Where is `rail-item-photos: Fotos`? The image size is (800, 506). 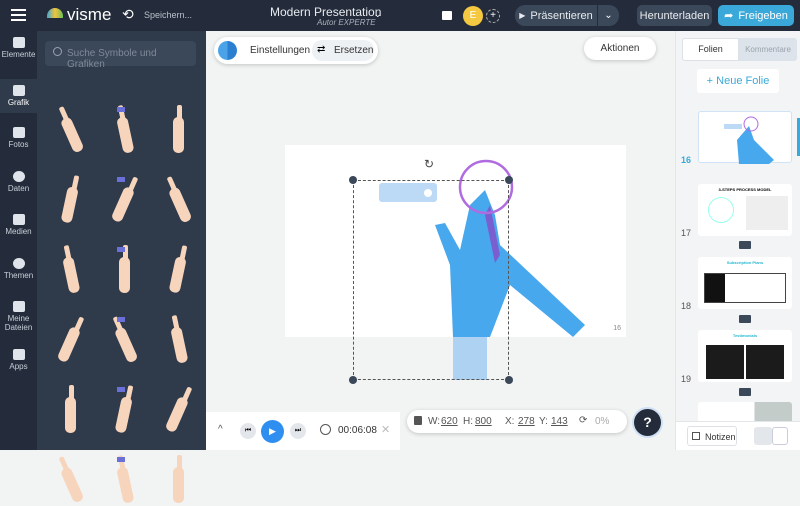
rail-item-photos: Fotos is located at coordinates (18, 142).